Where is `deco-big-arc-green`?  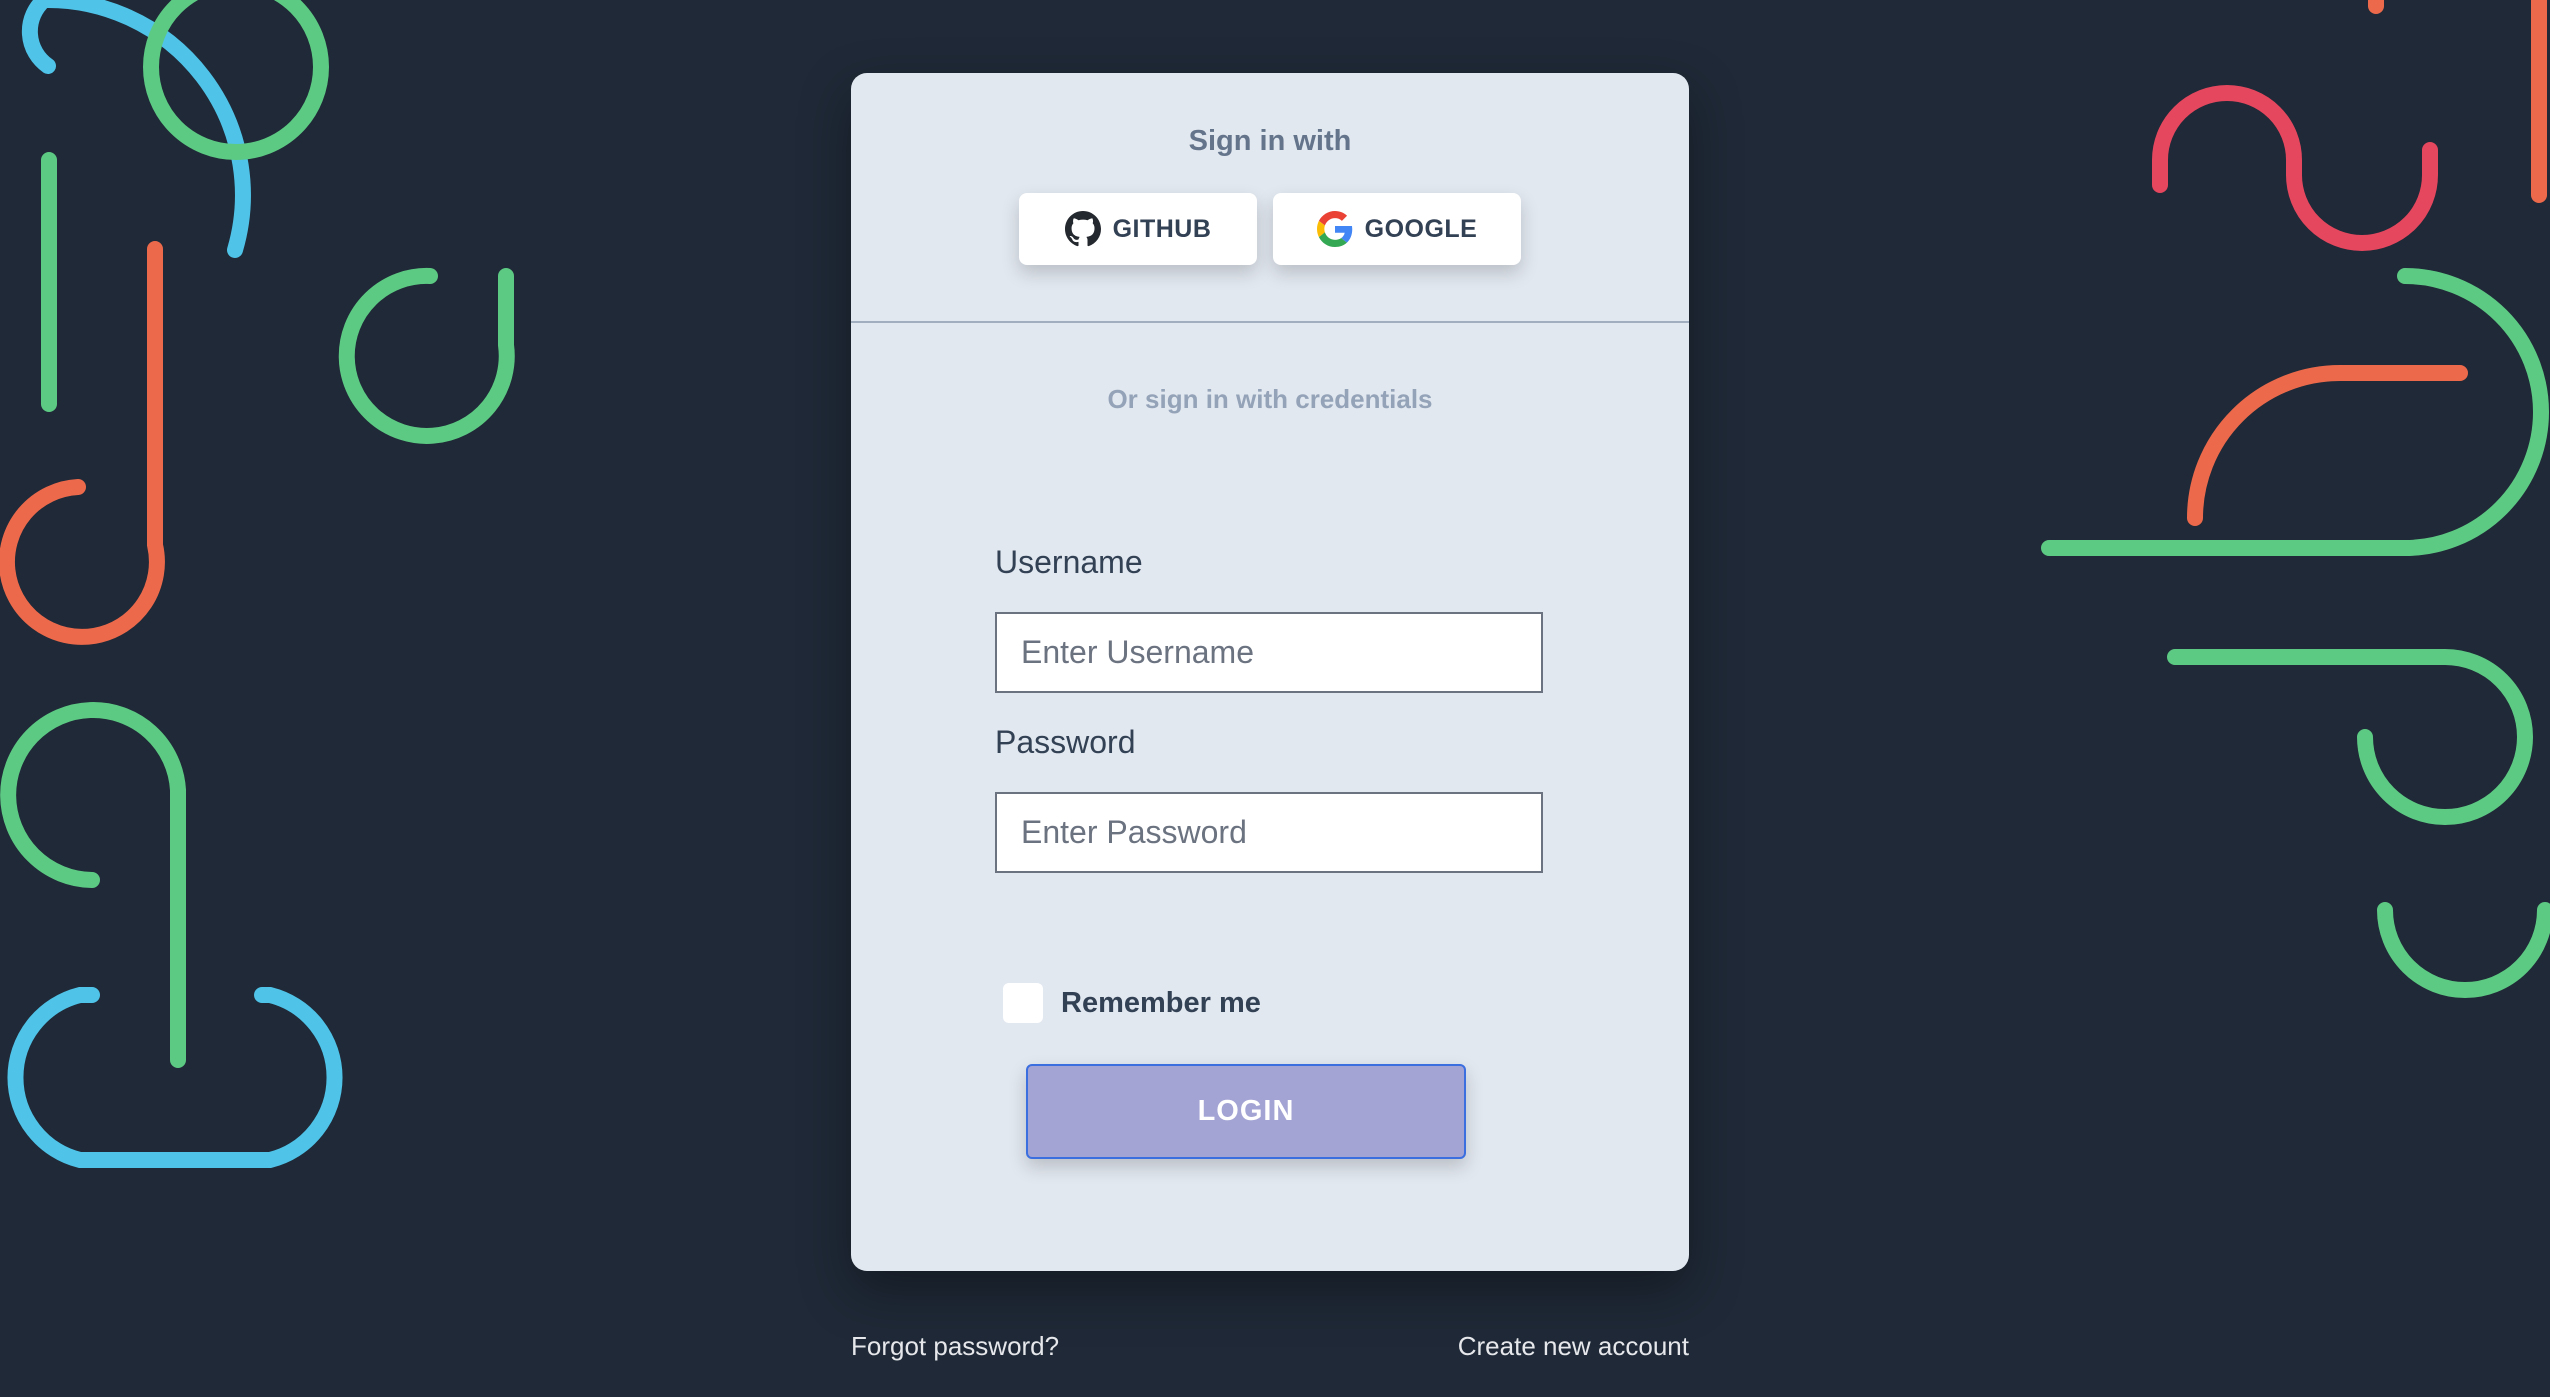
deco-big-arc-green is located at coordinates (2295, 412).